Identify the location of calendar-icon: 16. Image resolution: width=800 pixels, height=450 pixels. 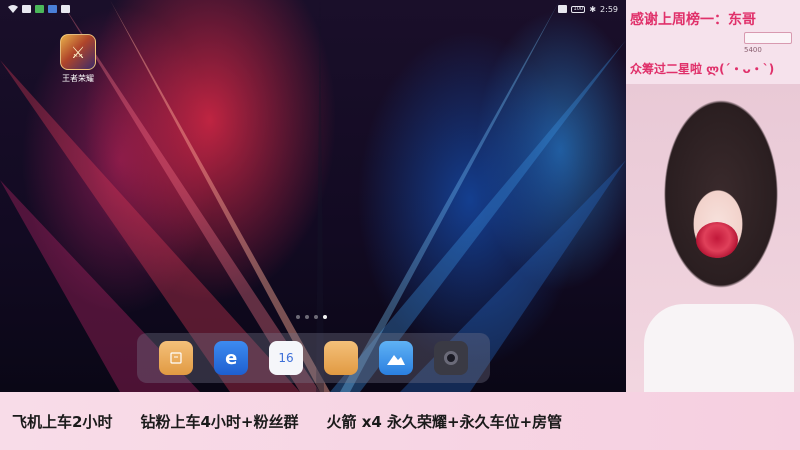
(286, 358).